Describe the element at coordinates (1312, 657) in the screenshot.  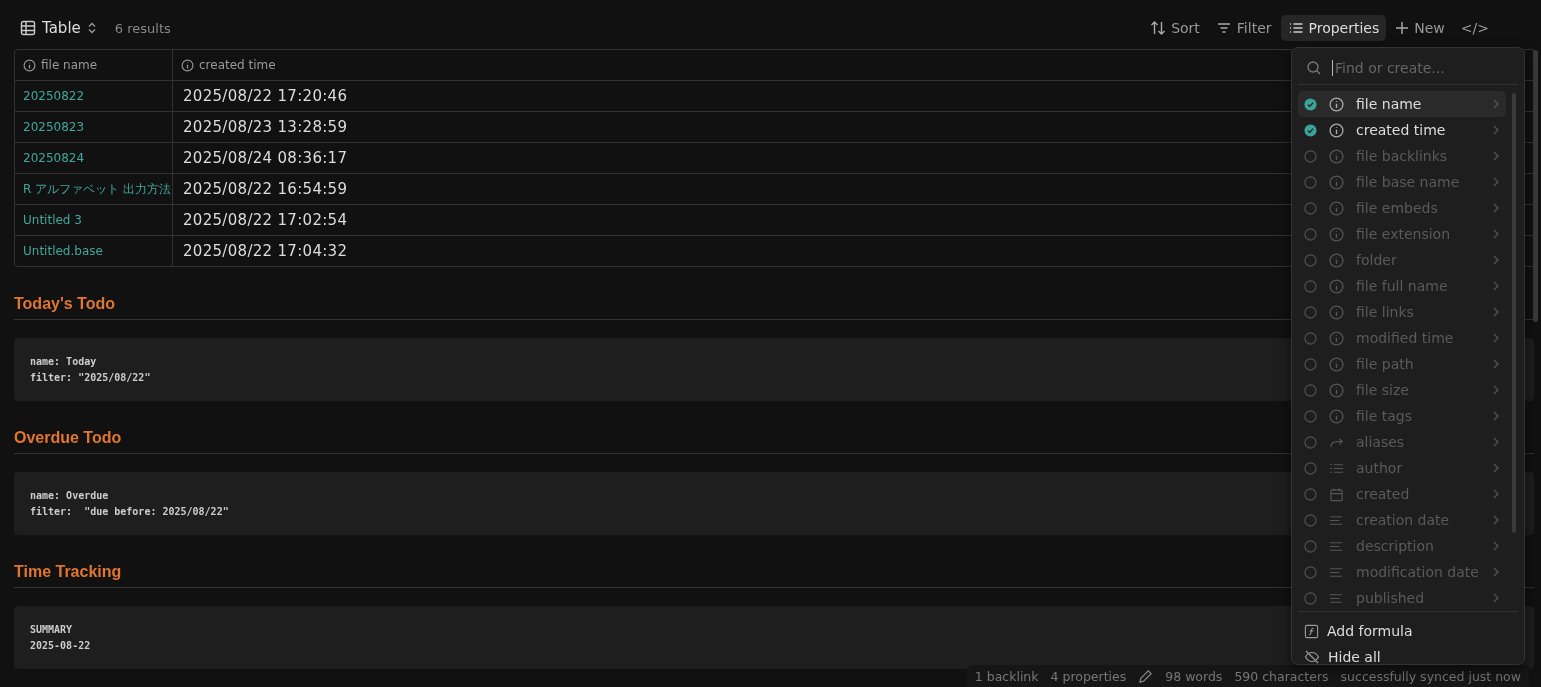
I see `eye-off-icon` at that location.